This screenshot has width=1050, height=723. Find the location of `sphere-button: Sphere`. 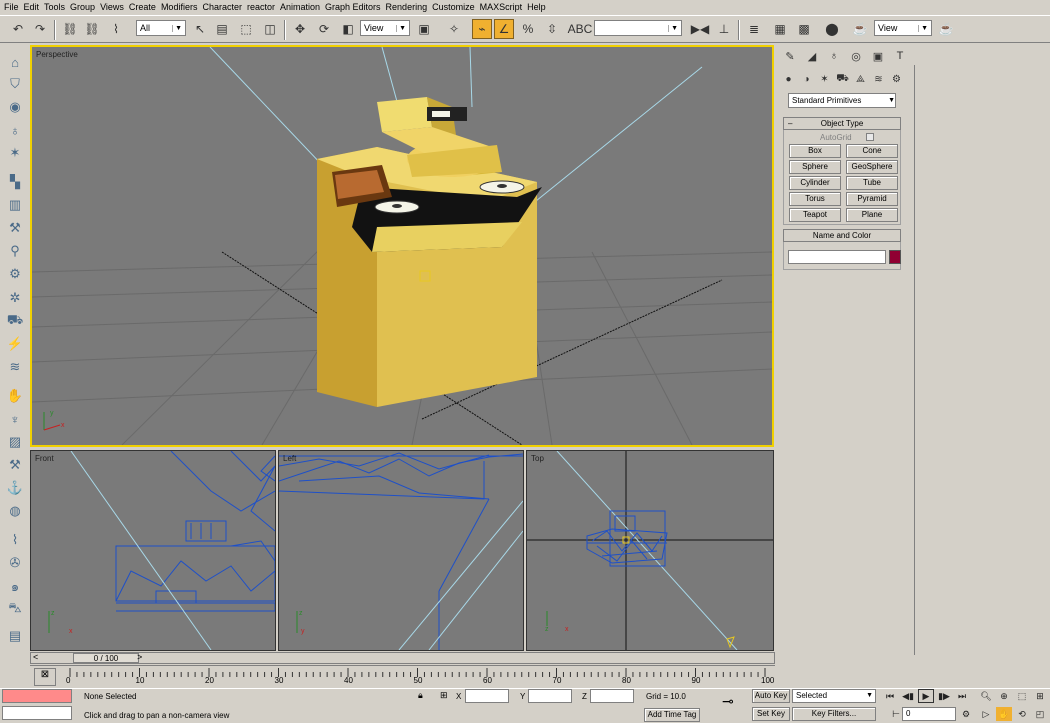

sphere-button: Sphere is located at coordinates (815, 167).